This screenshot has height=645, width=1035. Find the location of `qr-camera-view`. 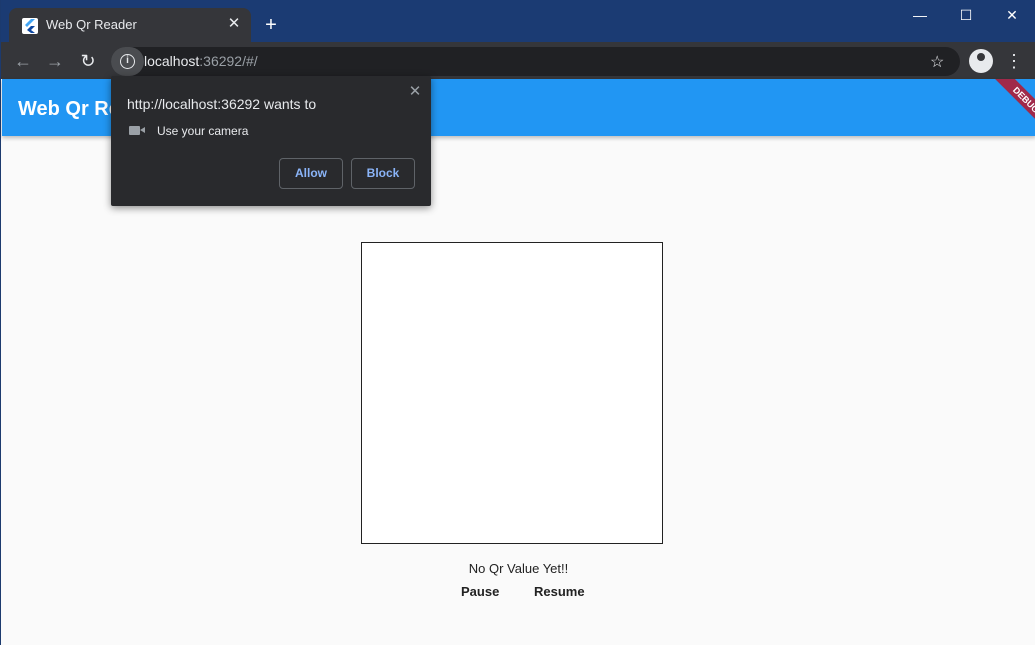

qr-camera-view is located at coordinates (512, 393).